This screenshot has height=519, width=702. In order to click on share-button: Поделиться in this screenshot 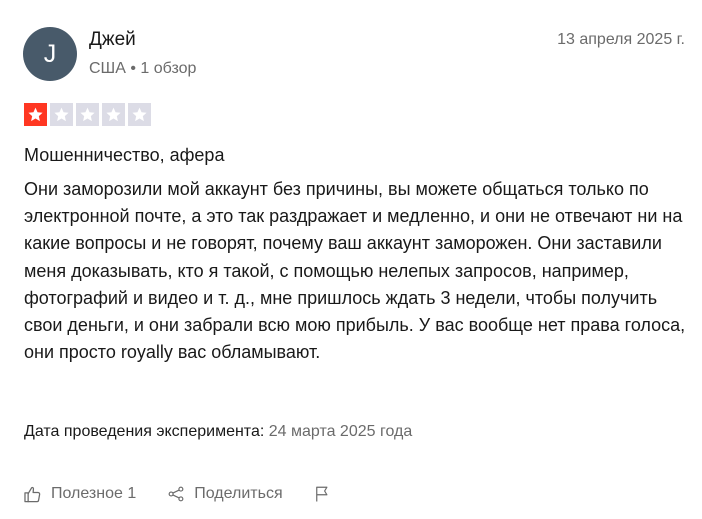, I will do `click(224, 494)`.